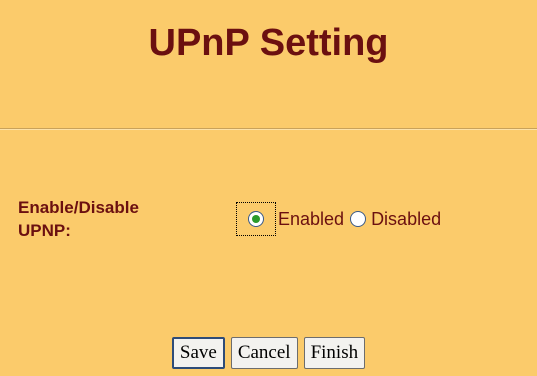 Image resolution: width=537 pixels, height=376 pixels. What do you see at coordinates (334, 353) in the screenshot?
I see `finish-button: Finish` at bounding box center [334, 353].